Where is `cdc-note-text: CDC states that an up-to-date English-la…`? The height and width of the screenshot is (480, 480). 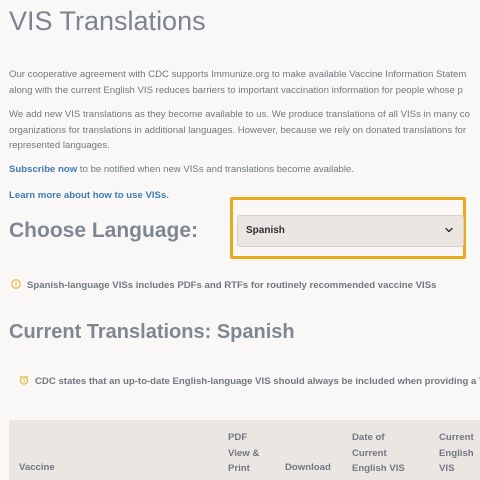
cdc-note-text: CDC states that an up-to-date English-la… is located at coordinates (257, 381).